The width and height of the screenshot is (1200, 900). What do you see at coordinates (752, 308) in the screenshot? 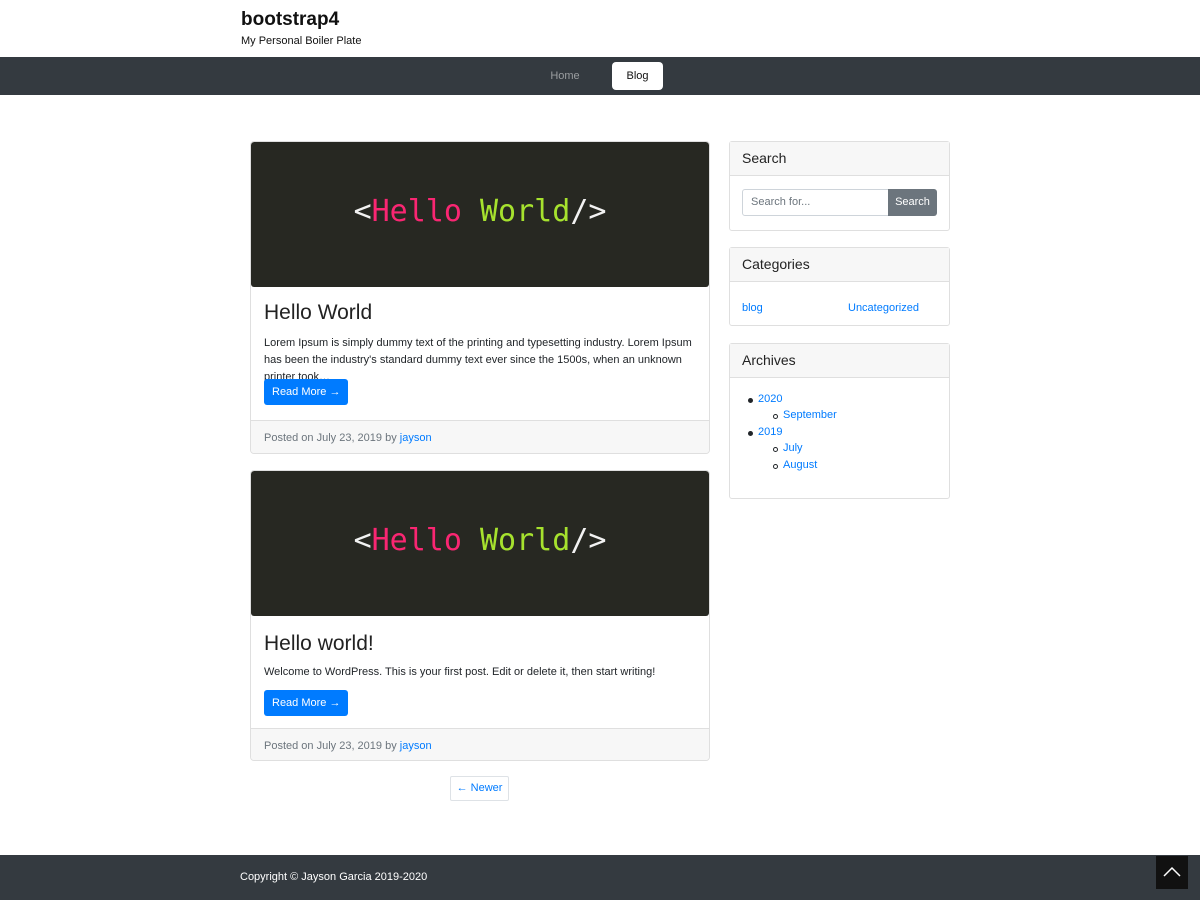
I see `category-link-blog: blog` at bounding box center [752, 308].